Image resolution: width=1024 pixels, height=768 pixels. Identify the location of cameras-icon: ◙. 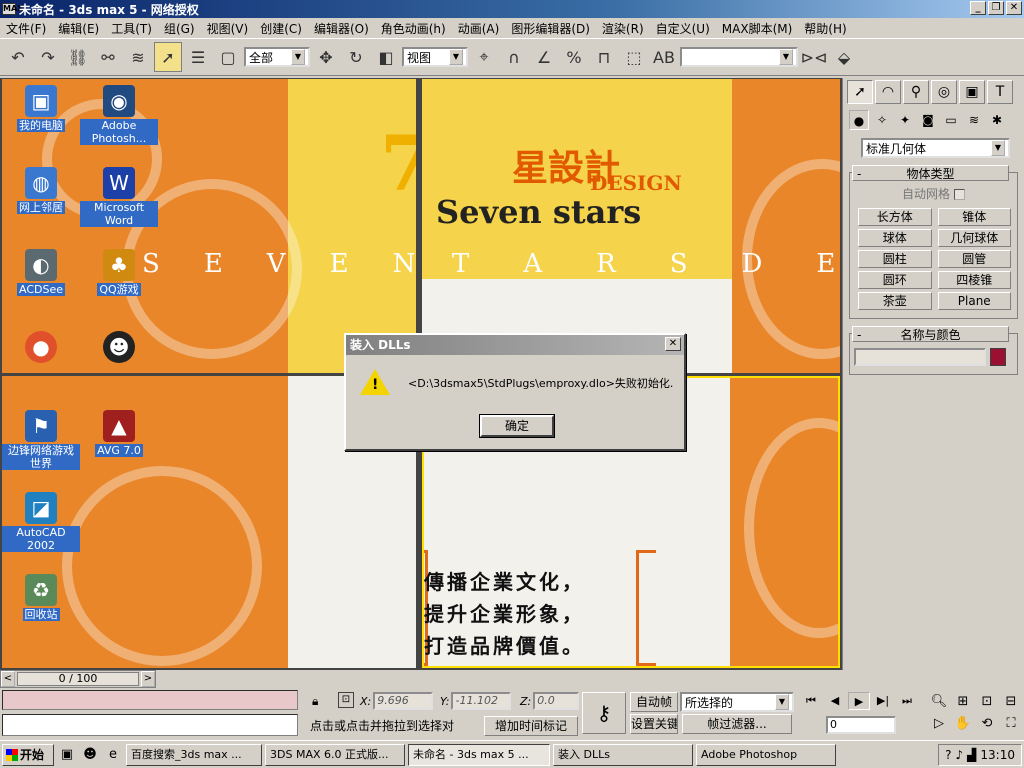
(928, 120).